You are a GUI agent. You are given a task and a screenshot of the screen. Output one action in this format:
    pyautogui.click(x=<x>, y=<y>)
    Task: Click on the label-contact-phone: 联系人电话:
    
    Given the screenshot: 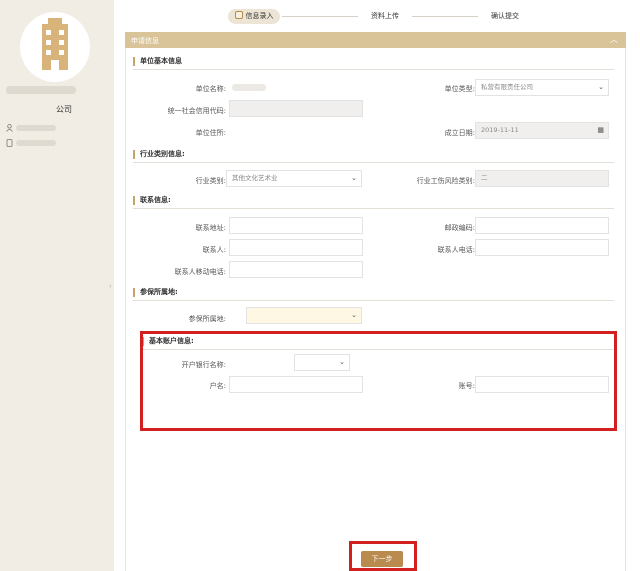 What is the action you would take?
    pyautogui.click(x=456, y=250)
    